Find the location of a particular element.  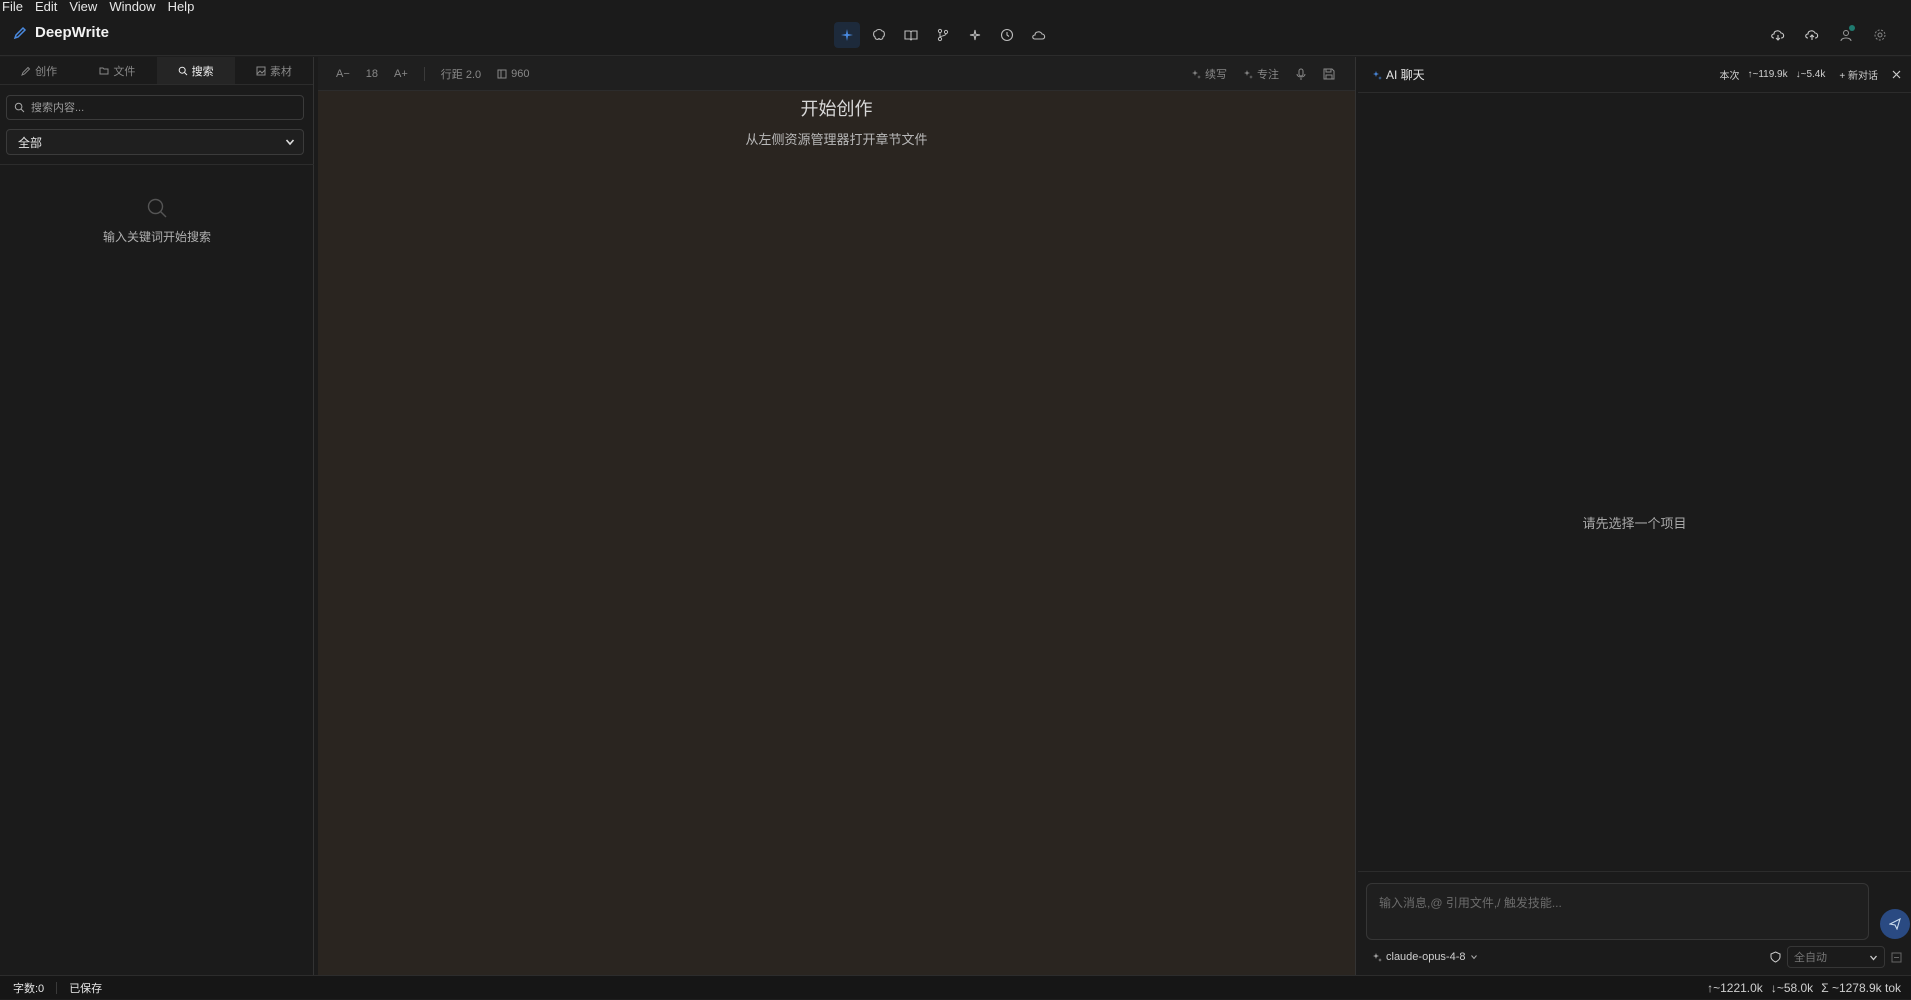

menu-help: Help is located at coordinates (181, 6).